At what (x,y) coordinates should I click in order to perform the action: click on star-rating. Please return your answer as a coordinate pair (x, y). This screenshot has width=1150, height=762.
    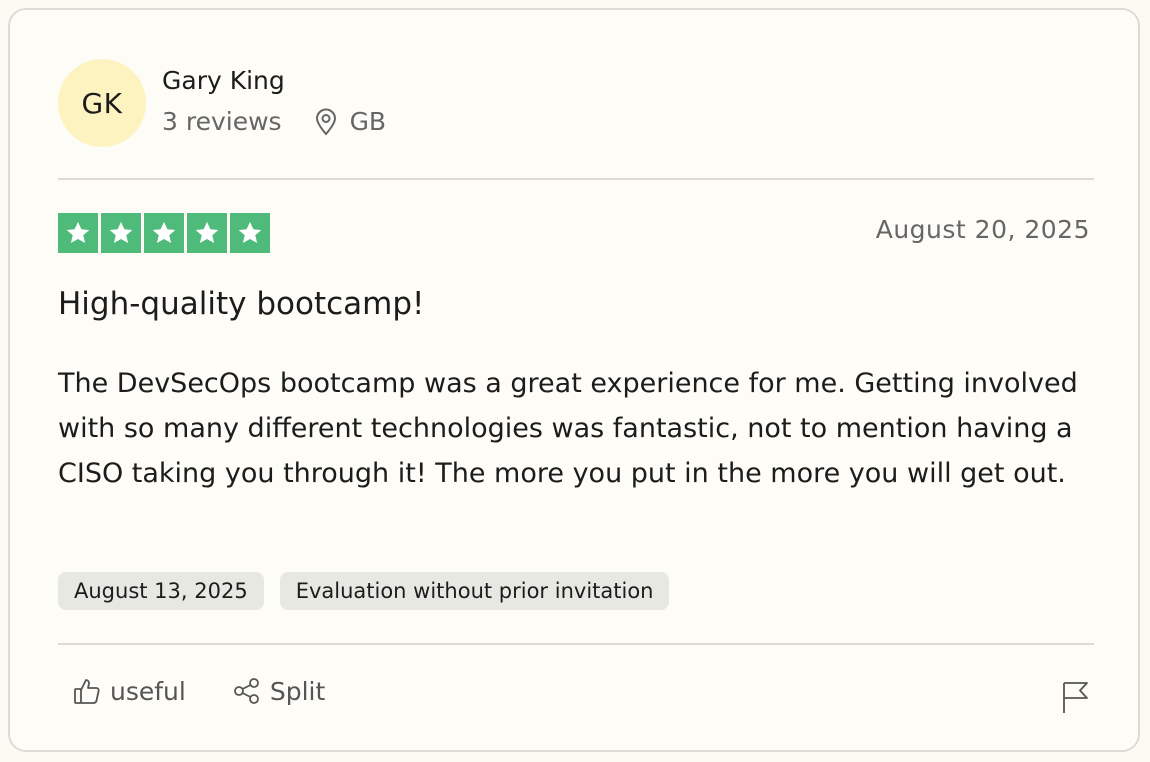
    Looking at the image, I should click on (164, 233).